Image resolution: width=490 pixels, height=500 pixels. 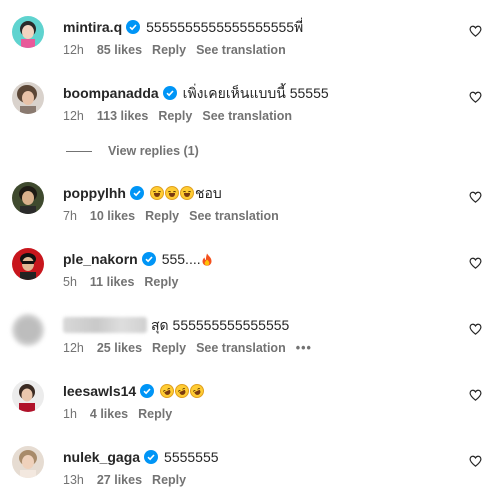 What do you see at coordinates (119, 50) in the screenshot?
I see `likes-count: 85 likes` at bounding box center [119, 50].